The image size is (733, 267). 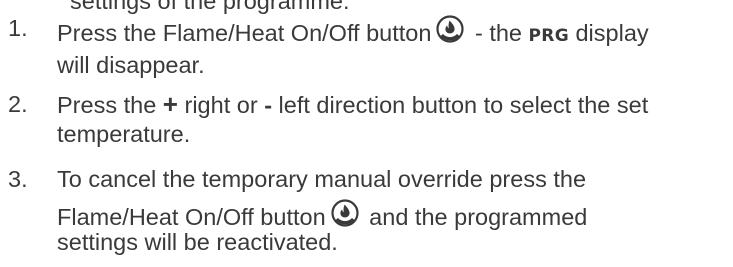 What do you see at coordinates (124, 134) in the screenshot?
I see `step-line: temperature.` at bounding box center [124, 134].